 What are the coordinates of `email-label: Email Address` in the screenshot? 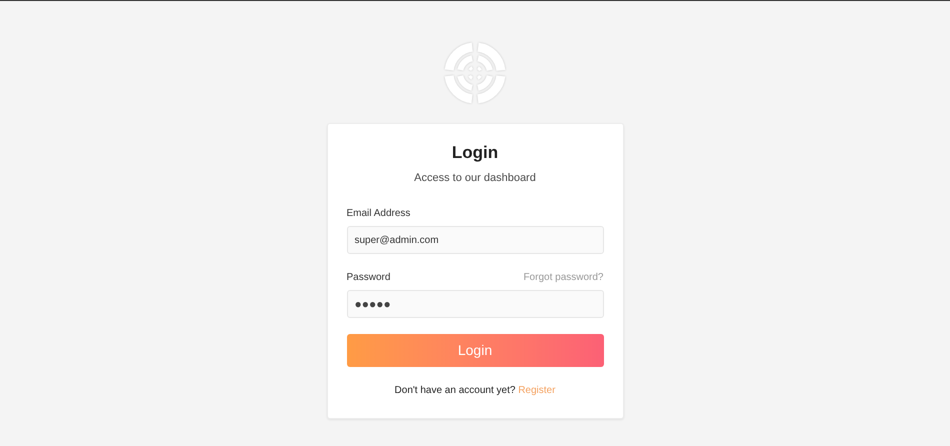 It's located at (379, 214).